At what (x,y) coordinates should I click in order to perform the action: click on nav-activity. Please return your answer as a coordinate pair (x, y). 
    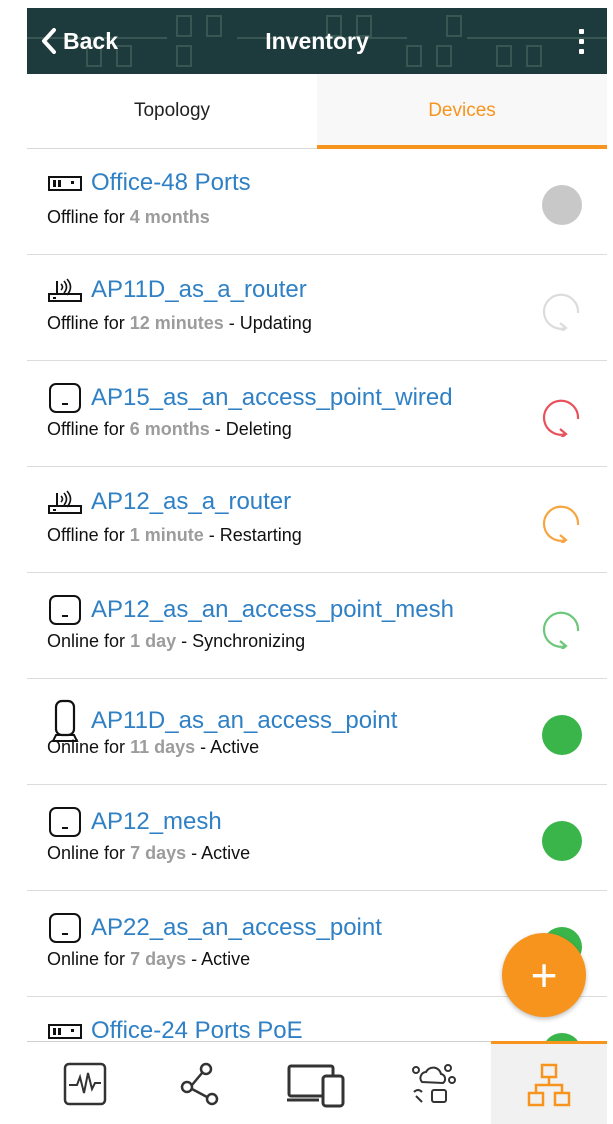
    Looking at the image, I should click on (85, 1083).